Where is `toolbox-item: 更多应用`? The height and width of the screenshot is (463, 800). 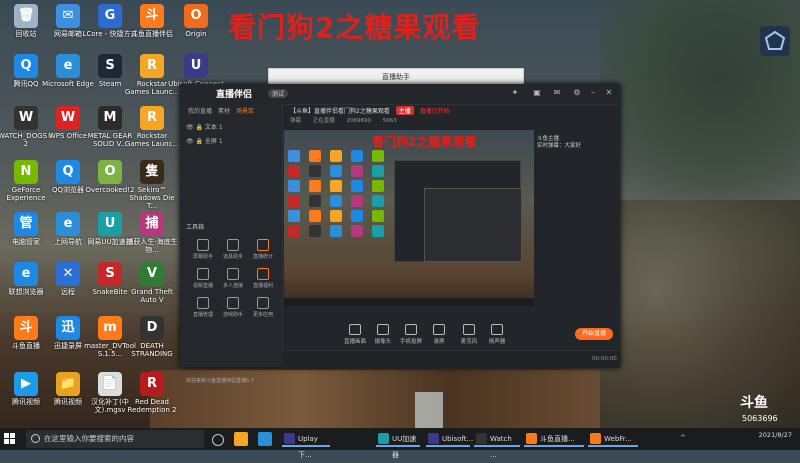 toolbox-item: 更多应用 is located at coordinates (263, 307).